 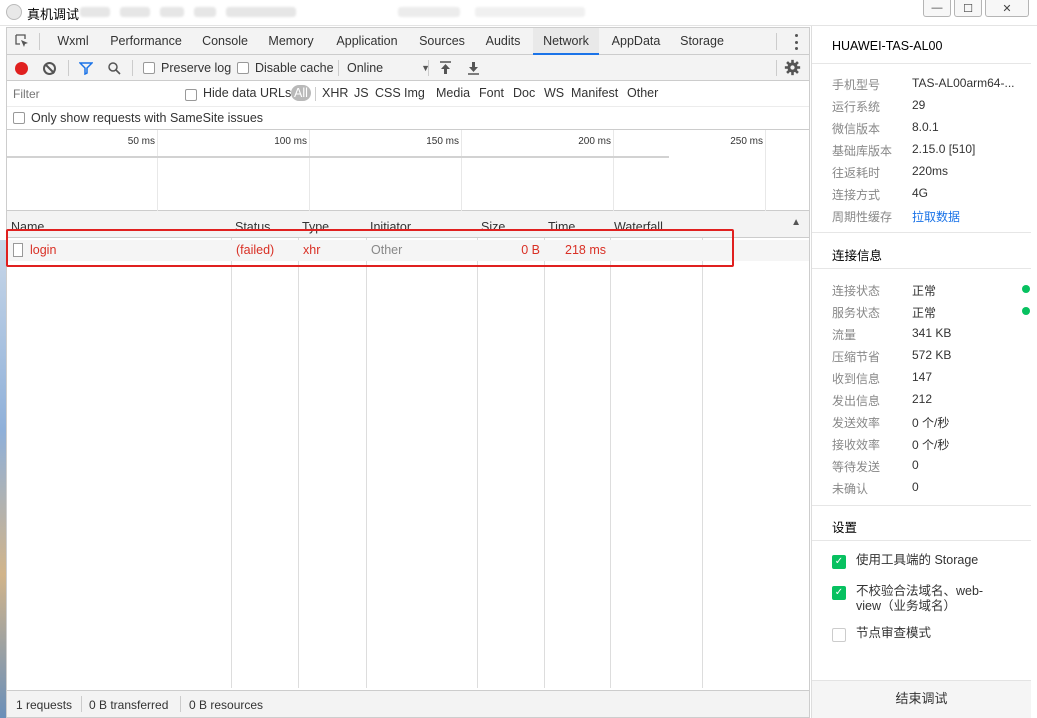 I want to click on setting-skip-domain-check: ✓ 不校验合法域名、web-view（业务域名）, so click(x=917, y=601).